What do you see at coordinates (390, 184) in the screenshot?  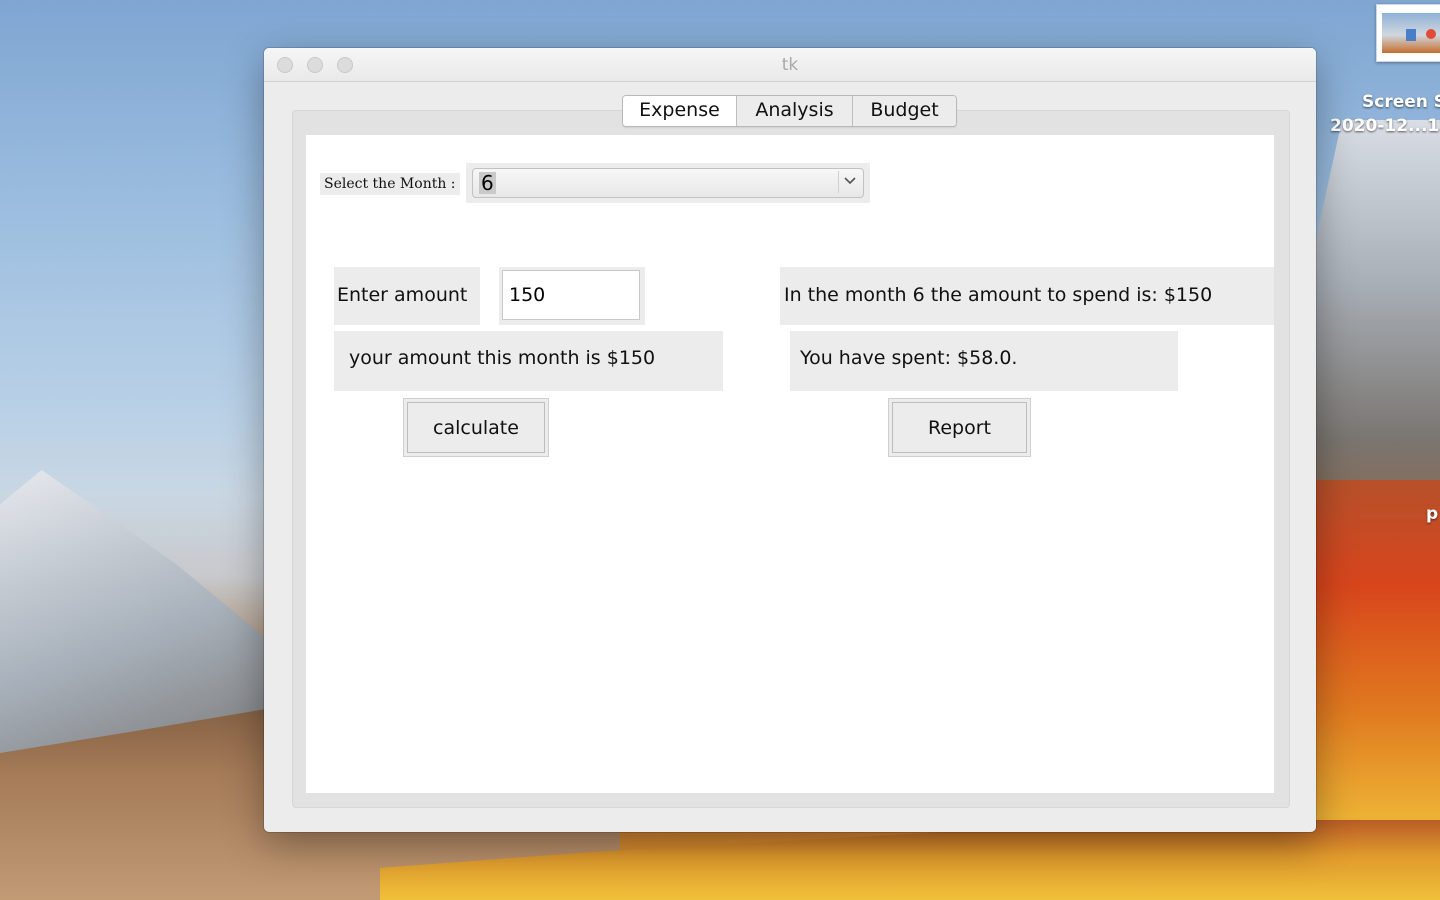 I see `select-month-label: Select the Month :` at bounding box center [390, 184].